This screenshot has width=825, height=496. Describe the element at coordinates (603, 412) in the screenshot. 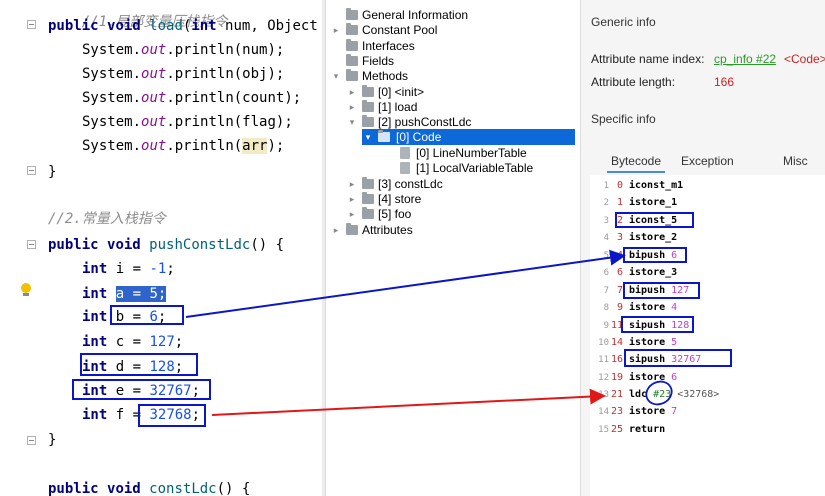

I see `line-number: 14` at that location.